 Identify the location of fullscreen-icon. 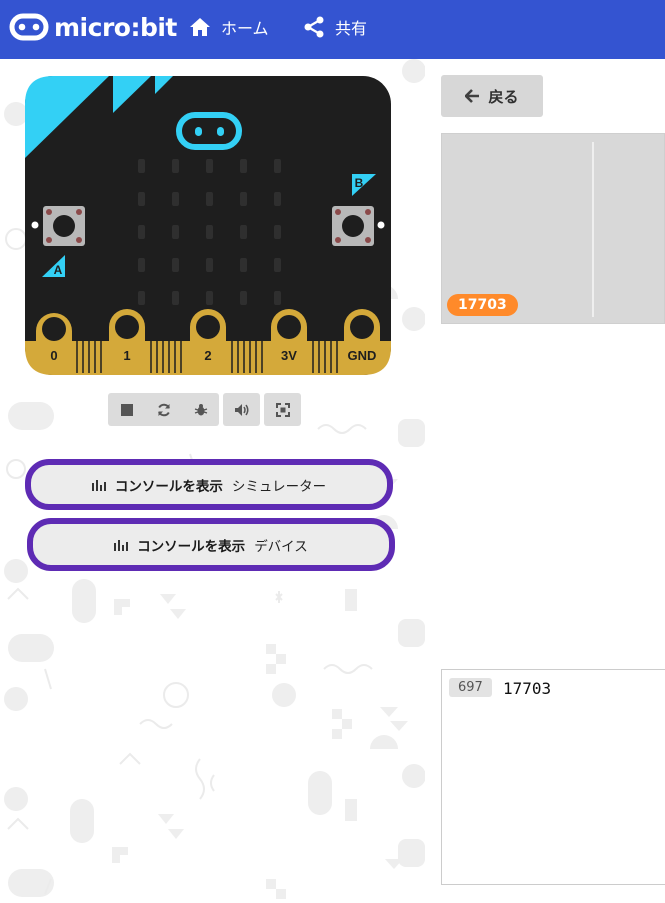
(282, 409).